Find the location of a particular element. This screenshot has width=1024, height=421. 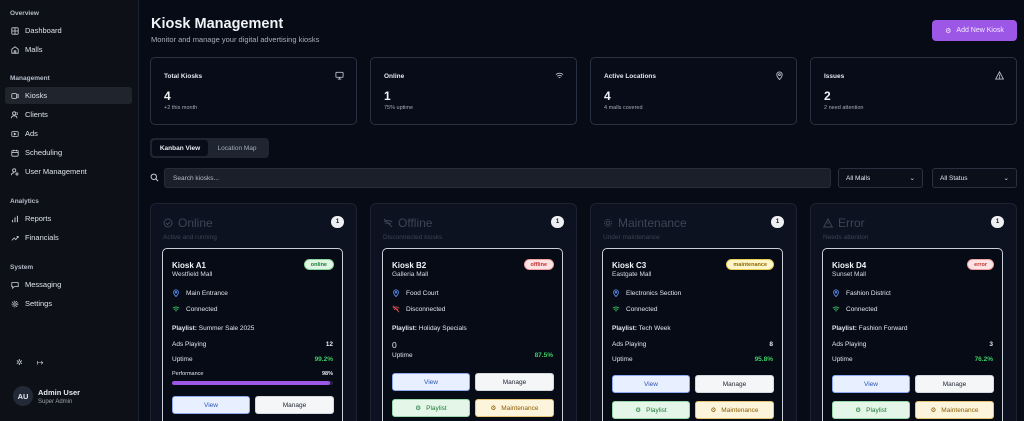

sidebar-item-malls: Malls is located at coordinates (68, 49).